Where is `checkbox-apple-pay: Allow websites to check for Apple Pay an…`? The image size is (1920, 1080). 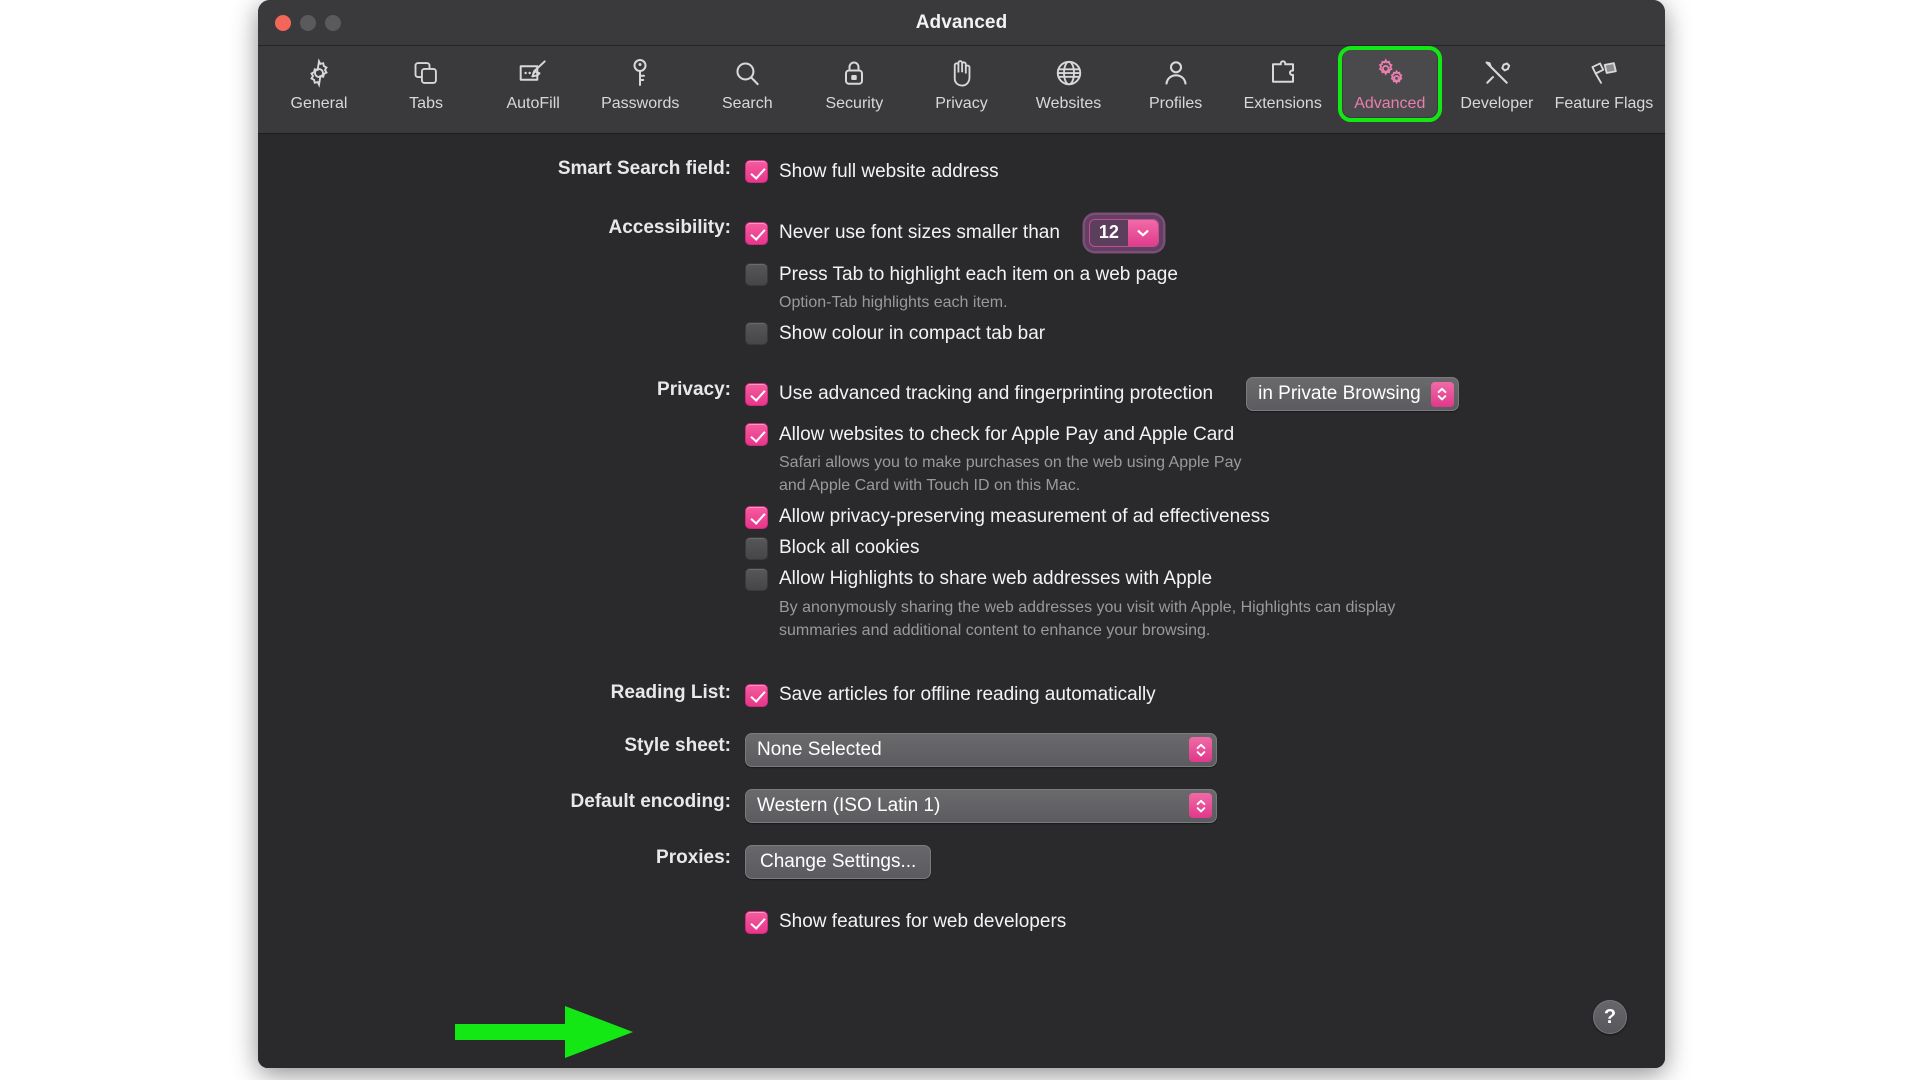
checkbox-apple-pay: Allow websites to check for Apple Pay an… is located at coordinates (1205, 434).